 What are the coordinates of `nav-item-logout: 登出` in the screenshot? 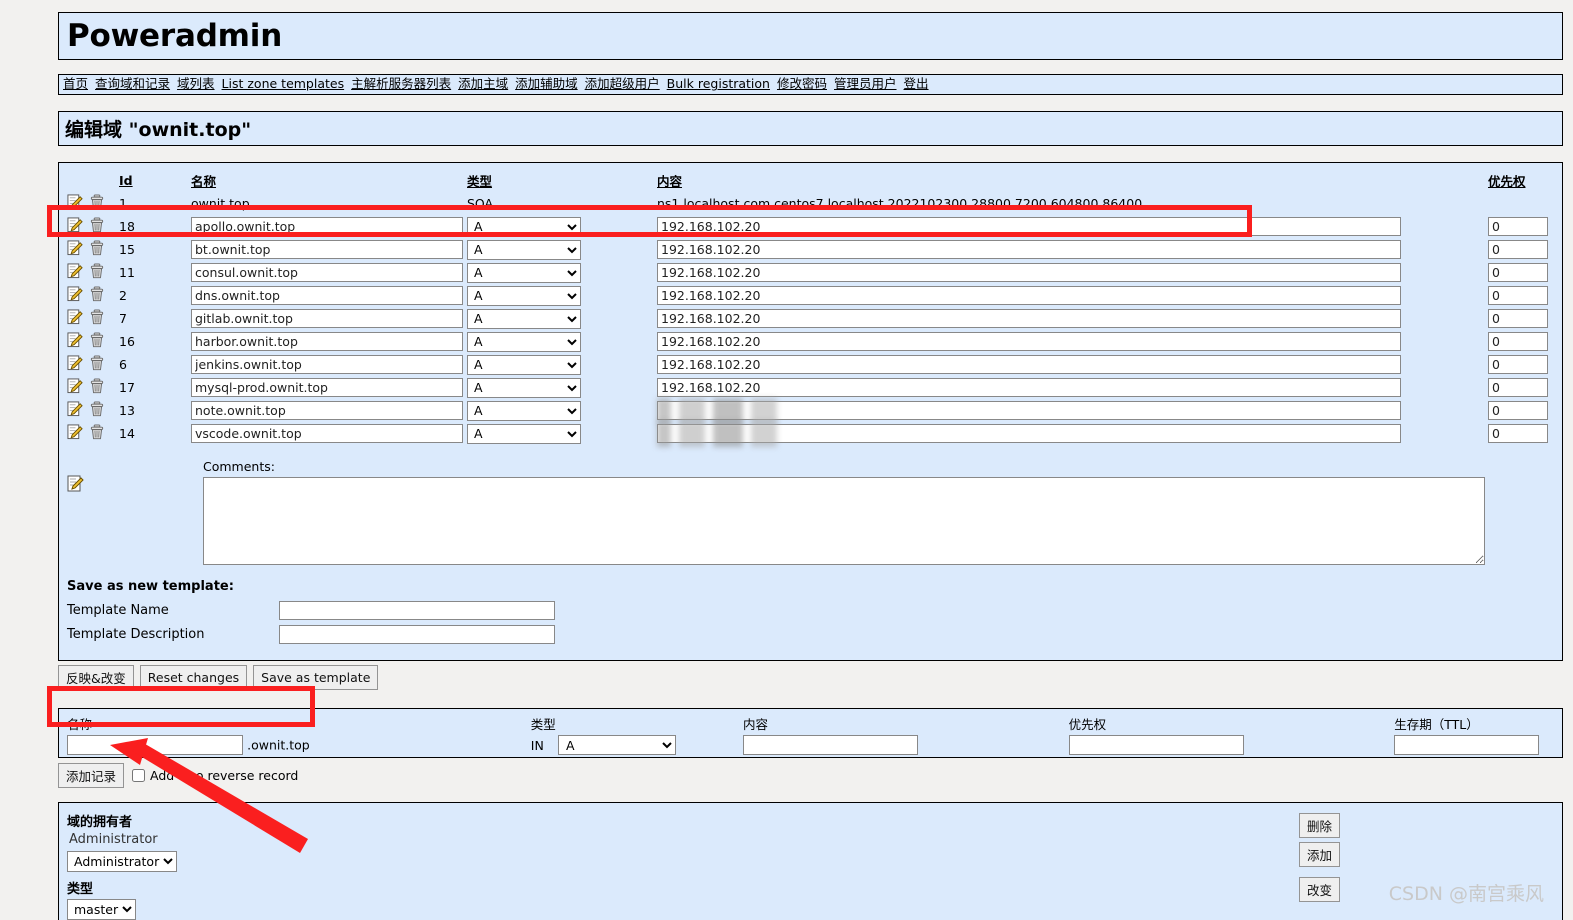 It's located at (916, 84).